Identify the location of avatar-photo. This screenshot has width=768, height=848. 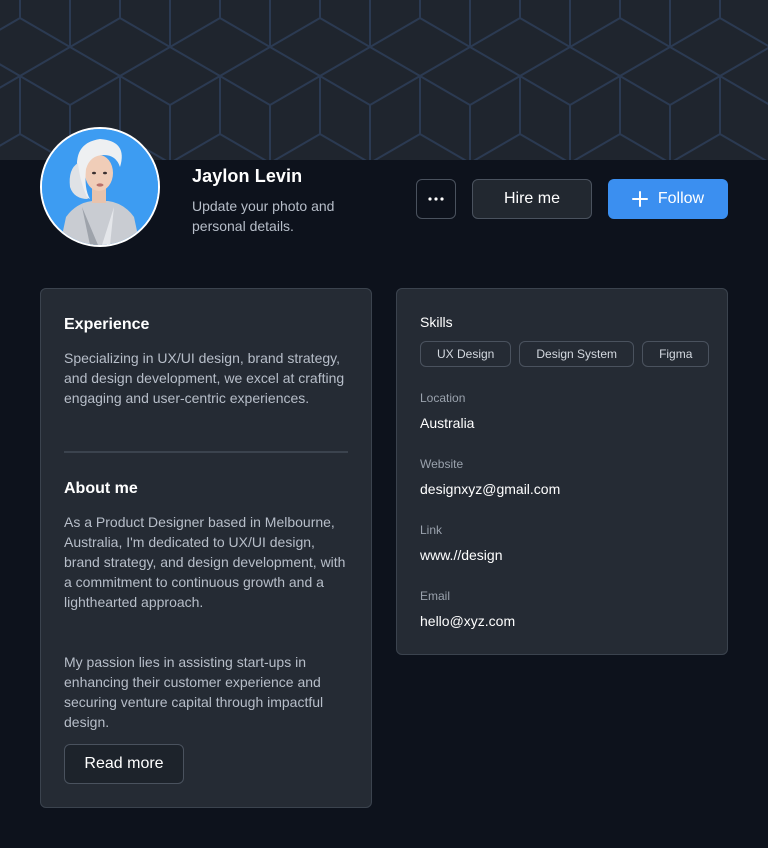
(100, 187).